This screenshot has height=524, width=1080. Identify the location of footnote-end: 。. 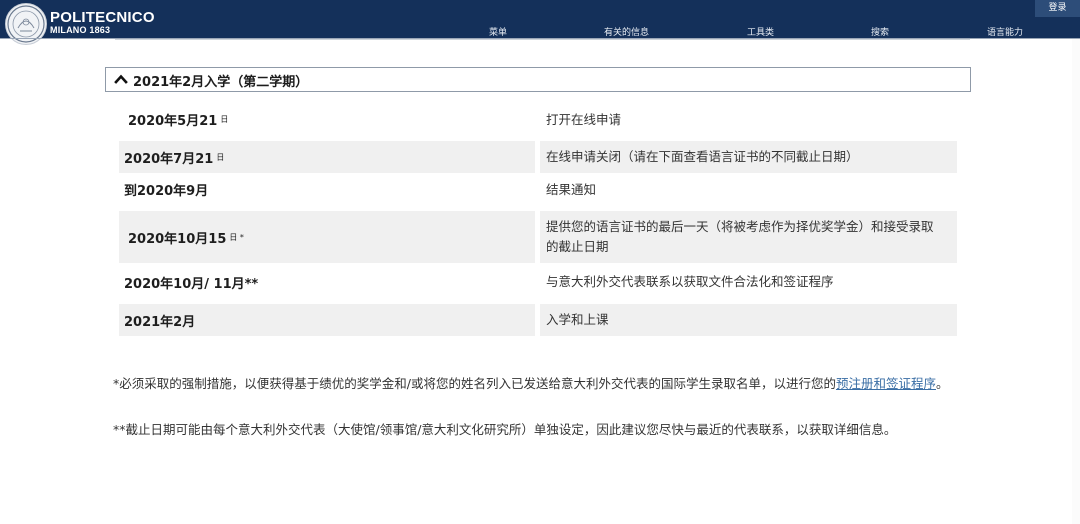
(942, 383).